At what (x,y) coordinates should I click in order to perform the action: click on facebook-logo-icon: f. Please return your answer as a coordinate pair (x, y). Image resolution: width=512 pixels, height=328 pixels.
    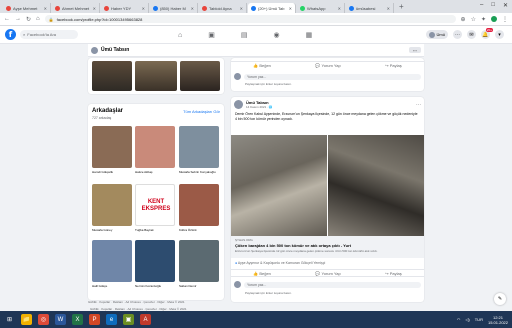
    Looking at the image, I should click on (10, 34).